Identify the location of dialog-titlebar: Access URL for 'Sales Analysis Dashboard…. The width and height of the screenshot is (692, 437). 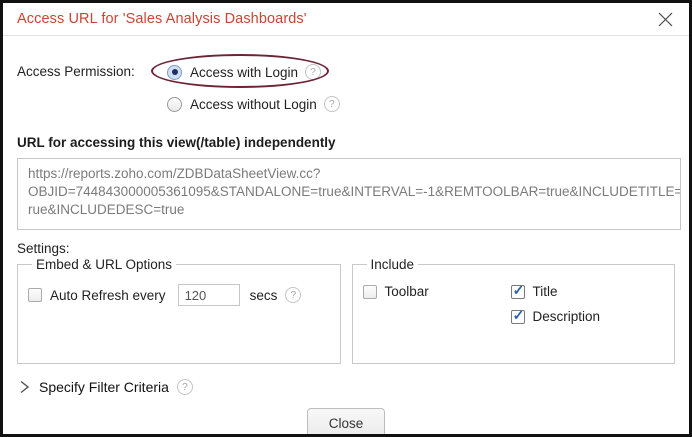
(346, 19).